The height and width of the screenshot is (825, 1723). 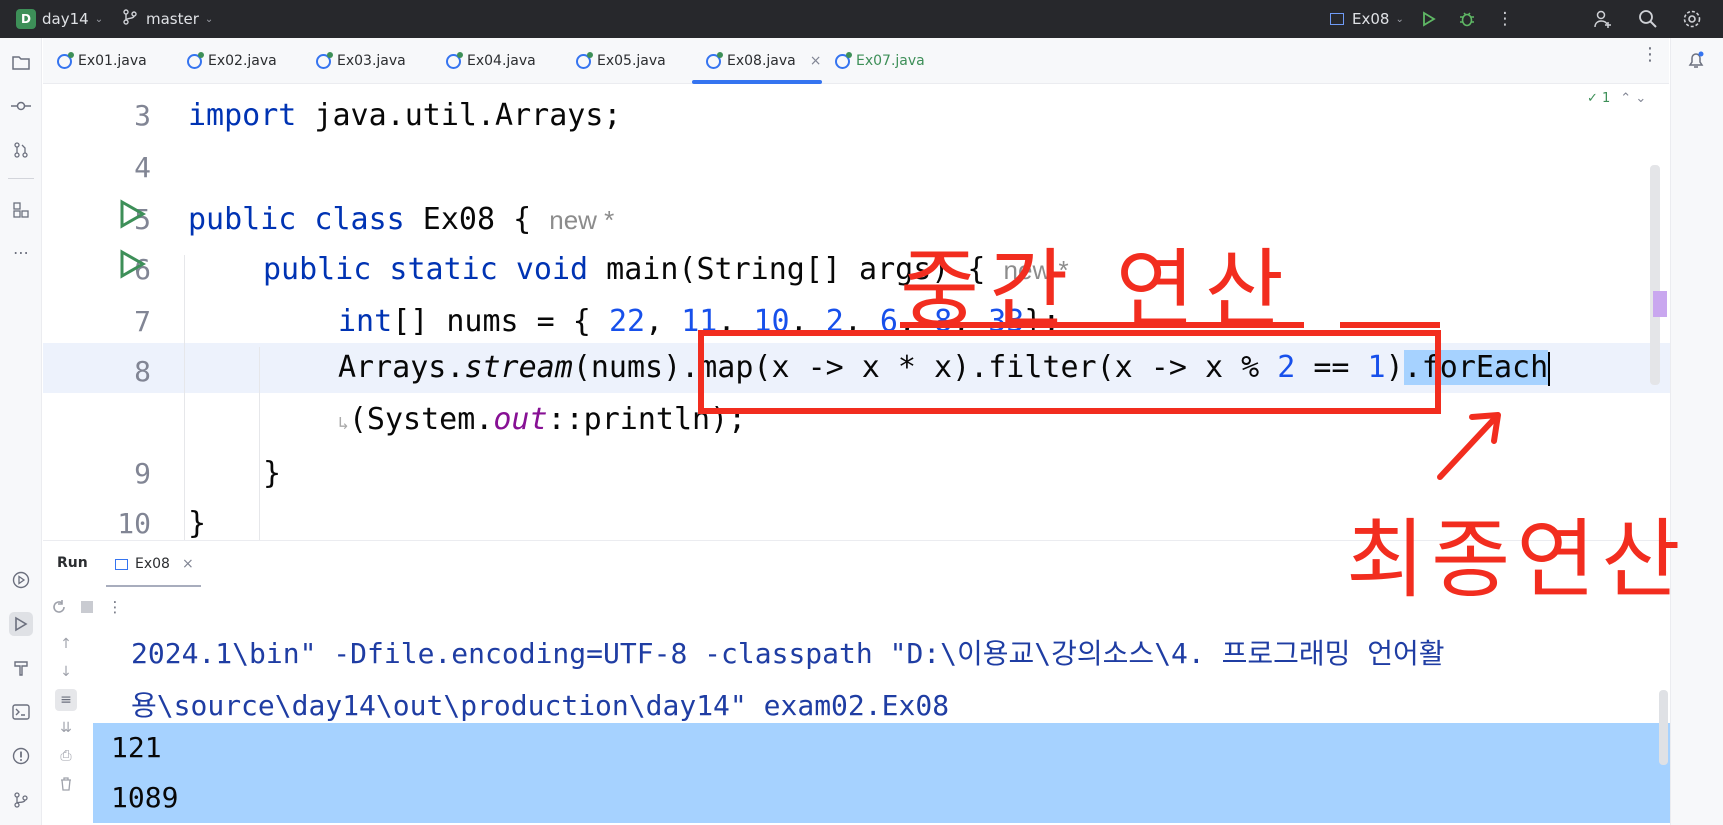 I want to click on tab-options-icon: ⋮, so click(x=1650, y=54).